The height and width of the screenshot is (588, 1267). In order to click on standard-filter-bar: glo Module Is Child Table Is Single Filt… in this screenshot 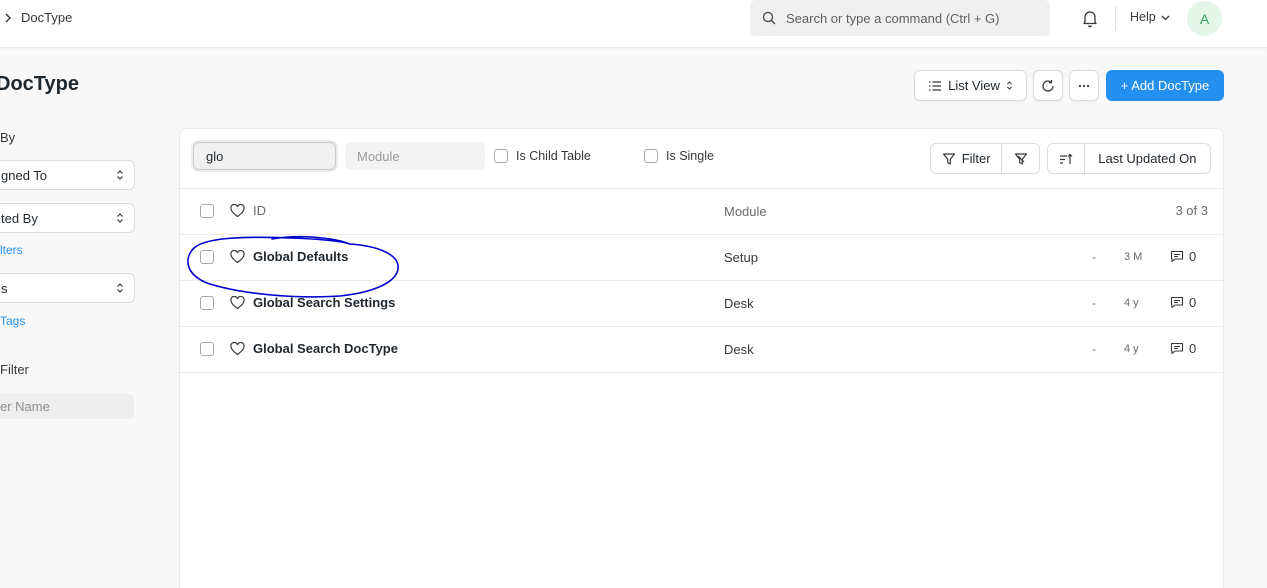, I will do `click(701, 159)`.